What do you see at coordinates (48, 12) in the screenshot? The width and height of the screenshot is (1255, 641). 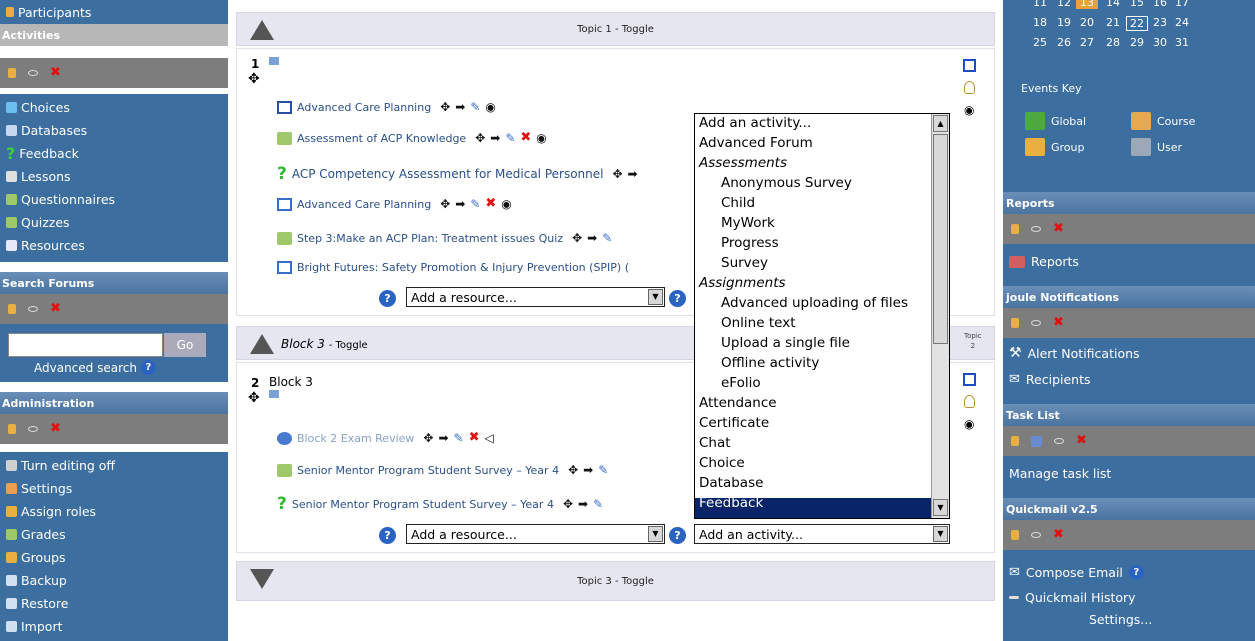 I see `participants-link: Participants` at bounding box center [48, 12].